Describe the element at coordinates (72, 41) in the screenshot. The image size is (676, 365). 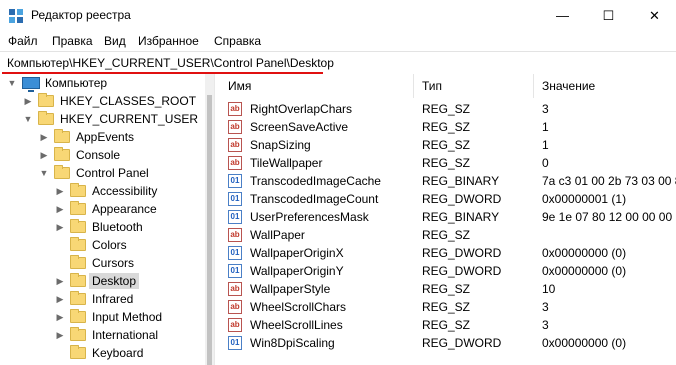
I see `menu-edit: Правка` at that location.